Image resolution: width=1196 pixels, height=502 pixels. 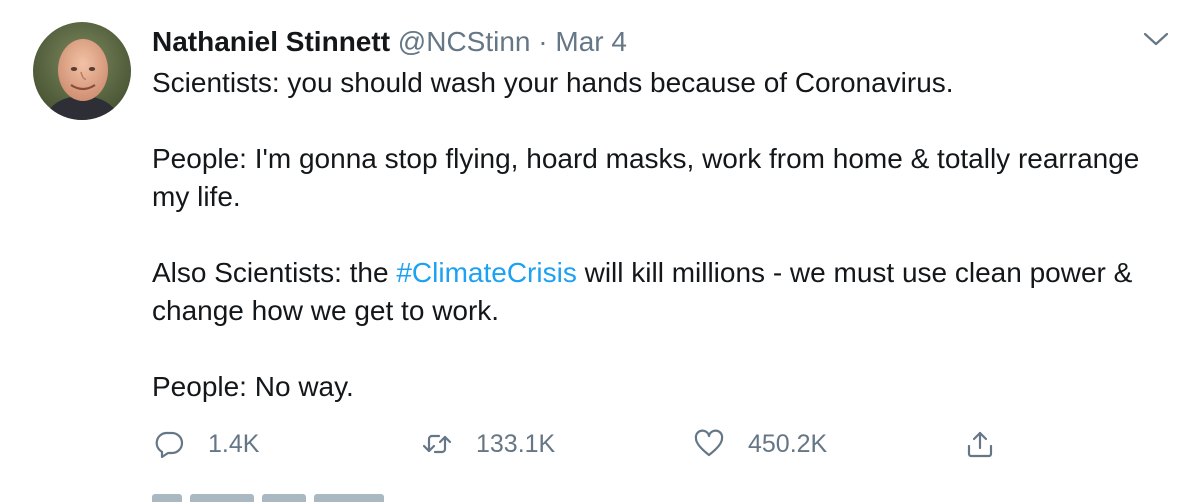 What do you see at coordinates (464, 41) in the screenshot?
I see `author-handle: @NCStinn` at bounding box center [464, 41].